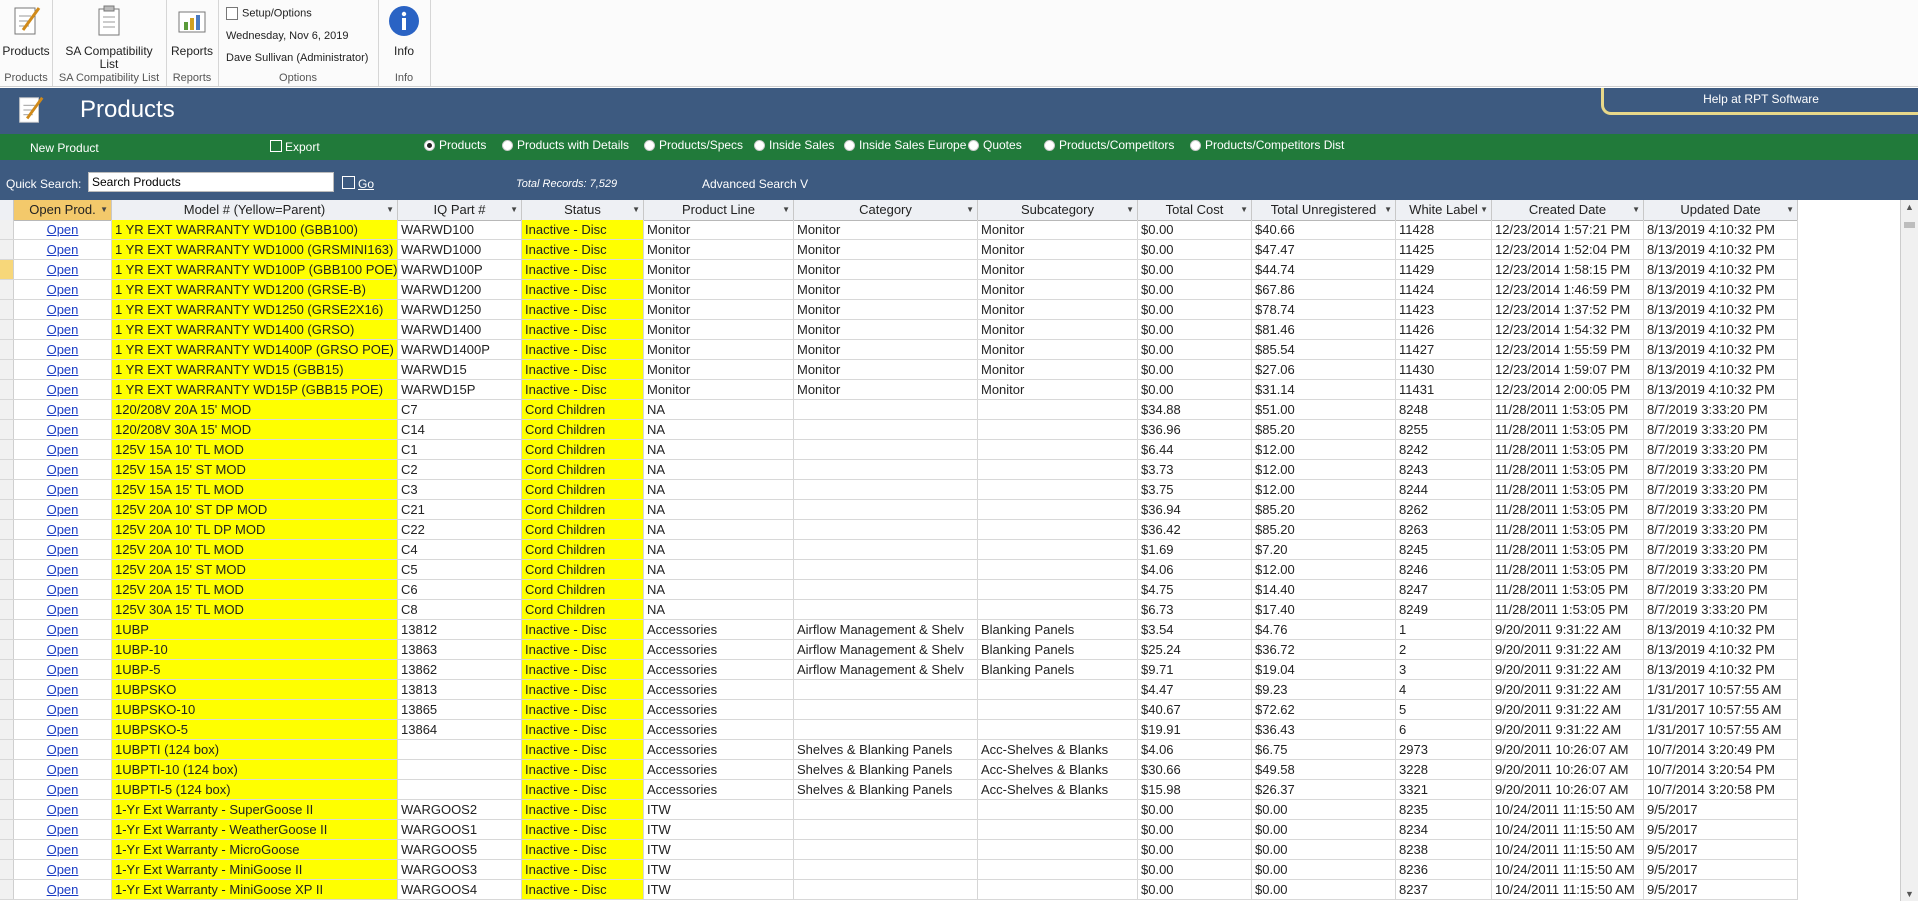 The width and height of the screenshot is (1918, 901). I want to click on table-cell: $67.86, so click(1324, 289).